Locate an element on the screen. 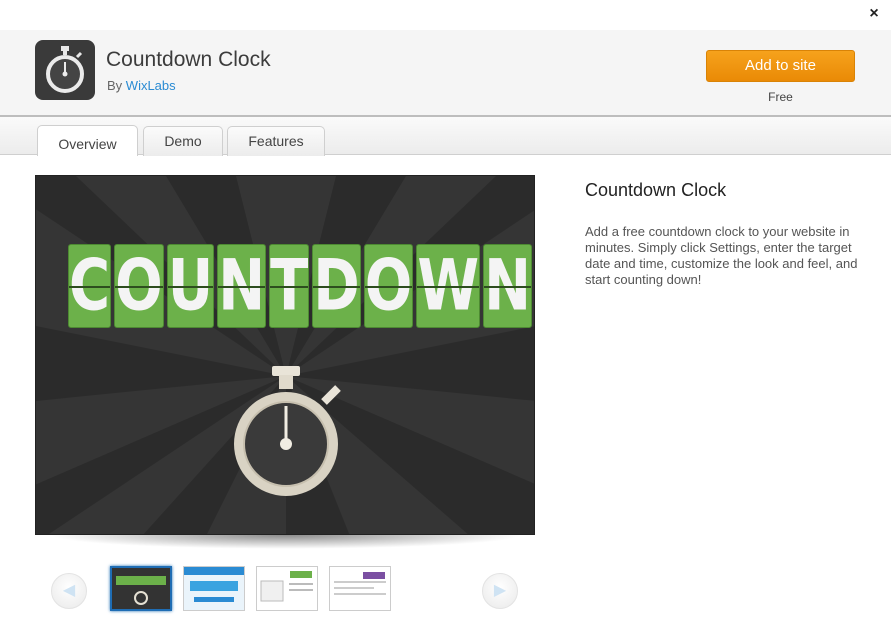 This screenshot has height=641, width=891. hero-shadow is located at coordinates (285, 542).